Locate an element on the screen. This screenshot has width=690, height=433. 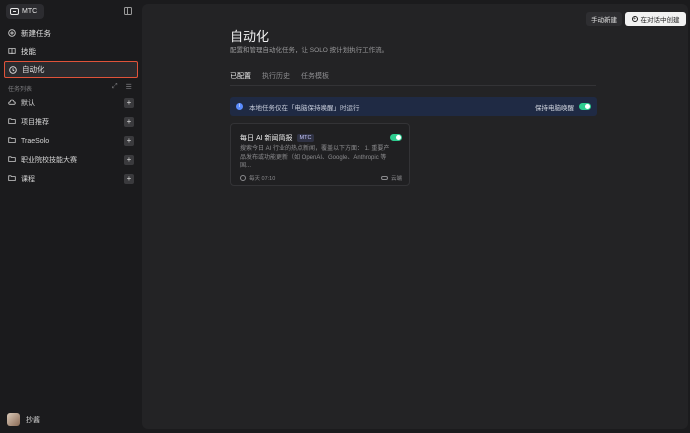
page-title: 自动化 is located at coordinates (250, 36).